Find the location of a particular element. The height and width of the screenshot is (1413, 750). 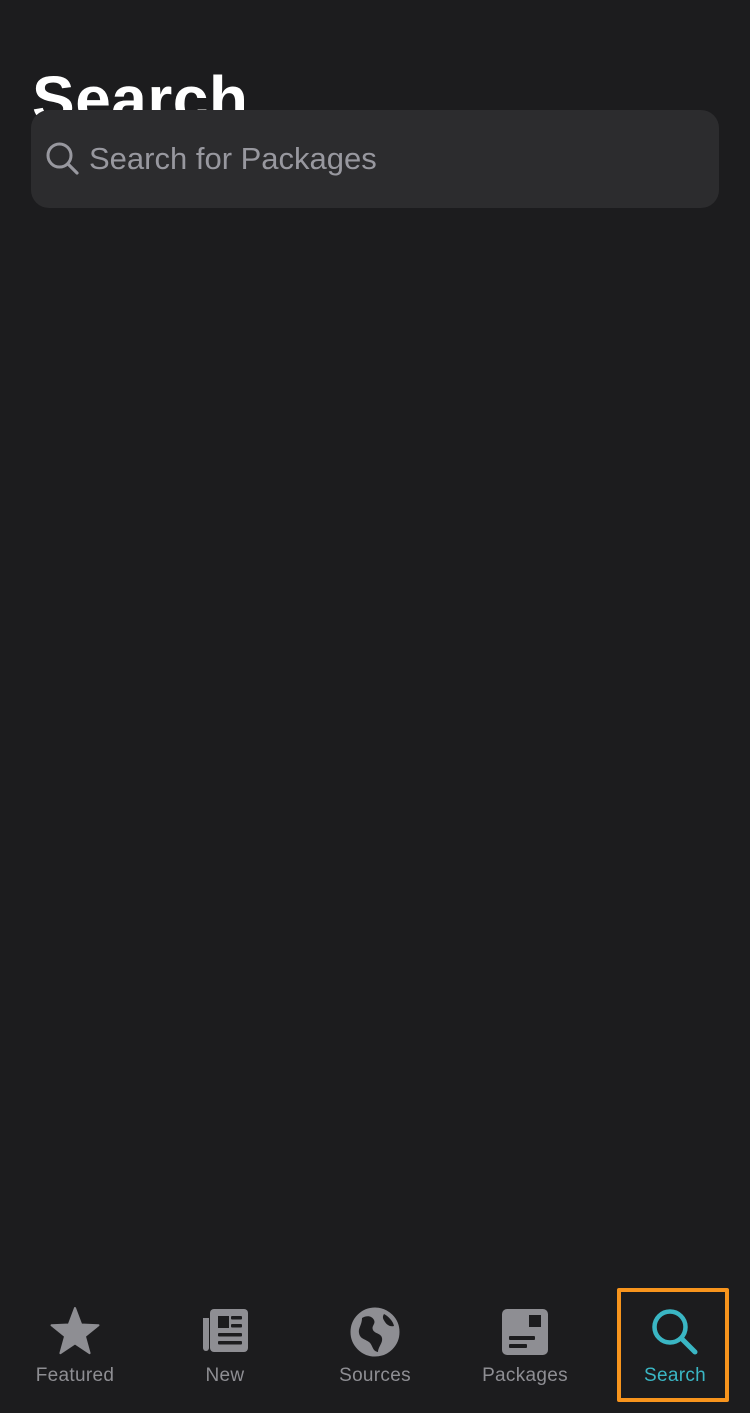

tab-new: New is located at coordinates (225, 1344).